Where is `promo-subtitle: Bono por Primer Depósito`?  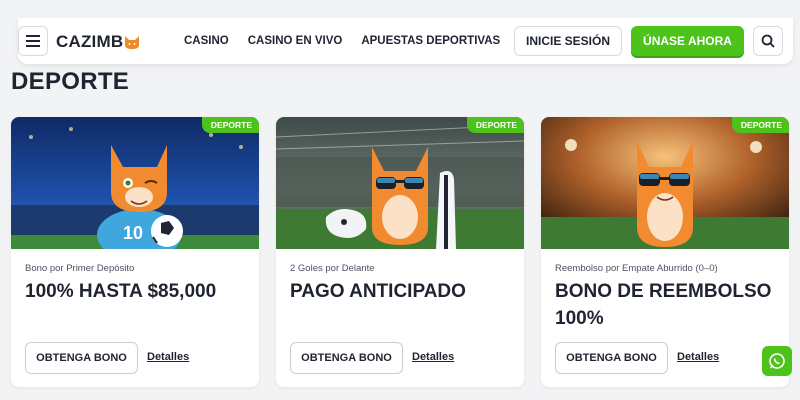 promo-subtitle: Bono por Primer Depósito is located at coordinates (80, 268).